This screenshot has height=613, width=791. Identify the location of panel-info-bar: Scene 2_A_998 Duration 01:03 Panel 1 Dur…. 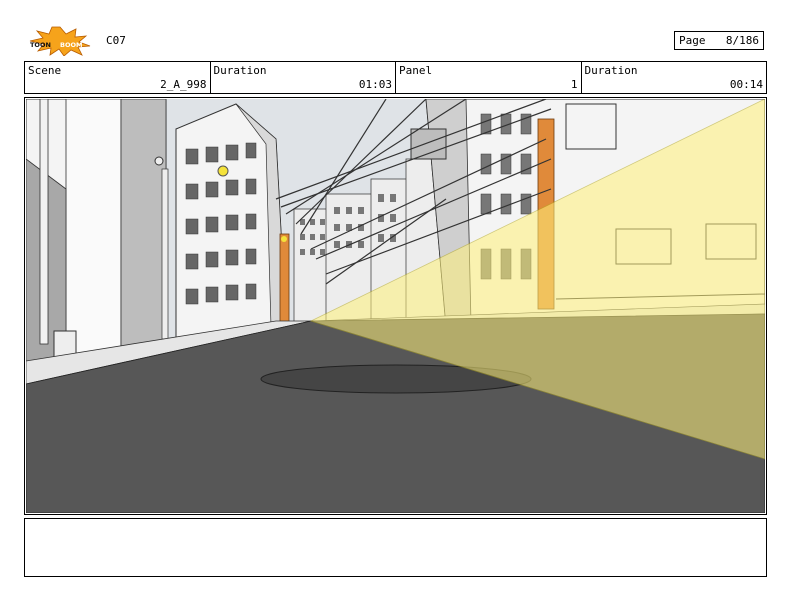
(395, 77).